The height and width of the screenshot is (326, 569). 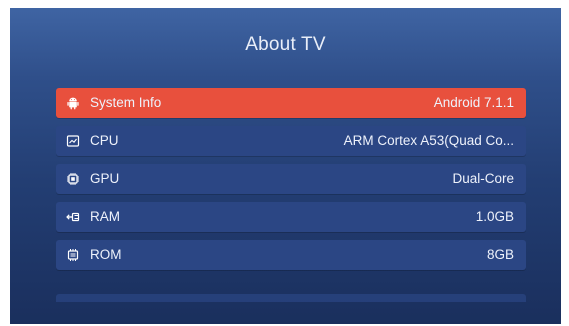 I want to click on ram-icon, so click(x=73, y=217).